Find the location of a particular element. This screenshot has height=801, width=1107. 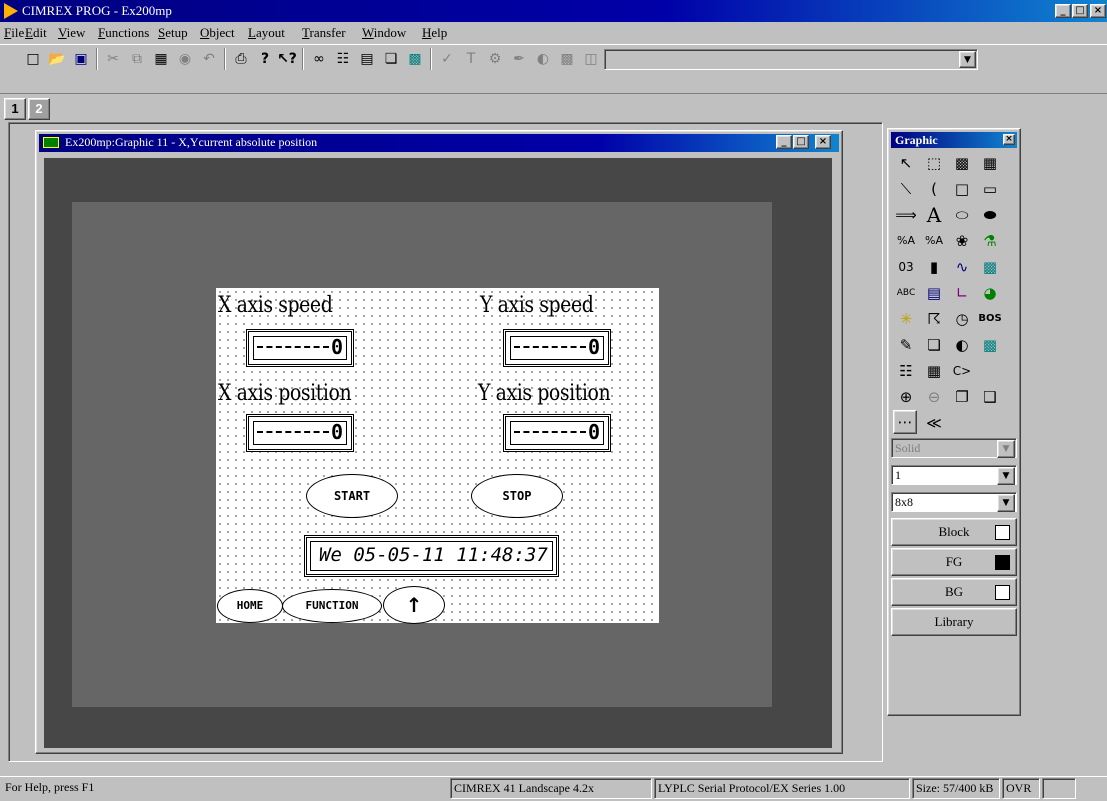

library-button: Library is located at coordinates (954, 622).